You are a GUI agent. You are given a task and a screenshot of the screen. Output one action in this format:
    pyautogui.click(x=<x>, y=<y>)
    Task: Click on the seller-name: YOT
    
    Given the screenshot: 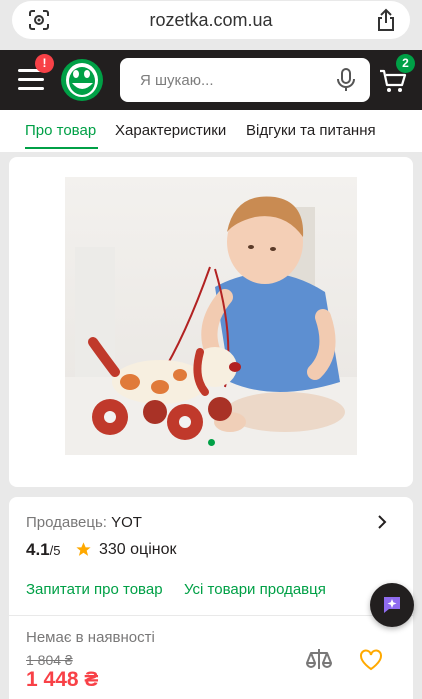 What is the action you would take?
    pyautogui.click(x=126, y=522)
    